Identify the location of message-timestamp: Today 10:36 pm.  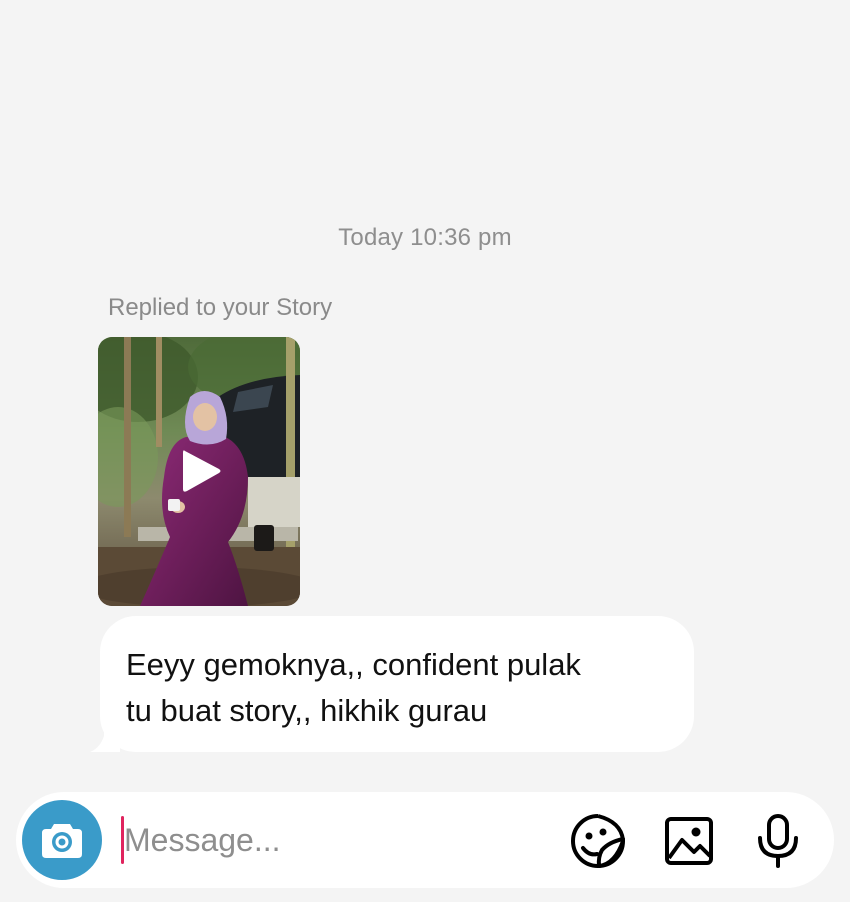
(425, 237).